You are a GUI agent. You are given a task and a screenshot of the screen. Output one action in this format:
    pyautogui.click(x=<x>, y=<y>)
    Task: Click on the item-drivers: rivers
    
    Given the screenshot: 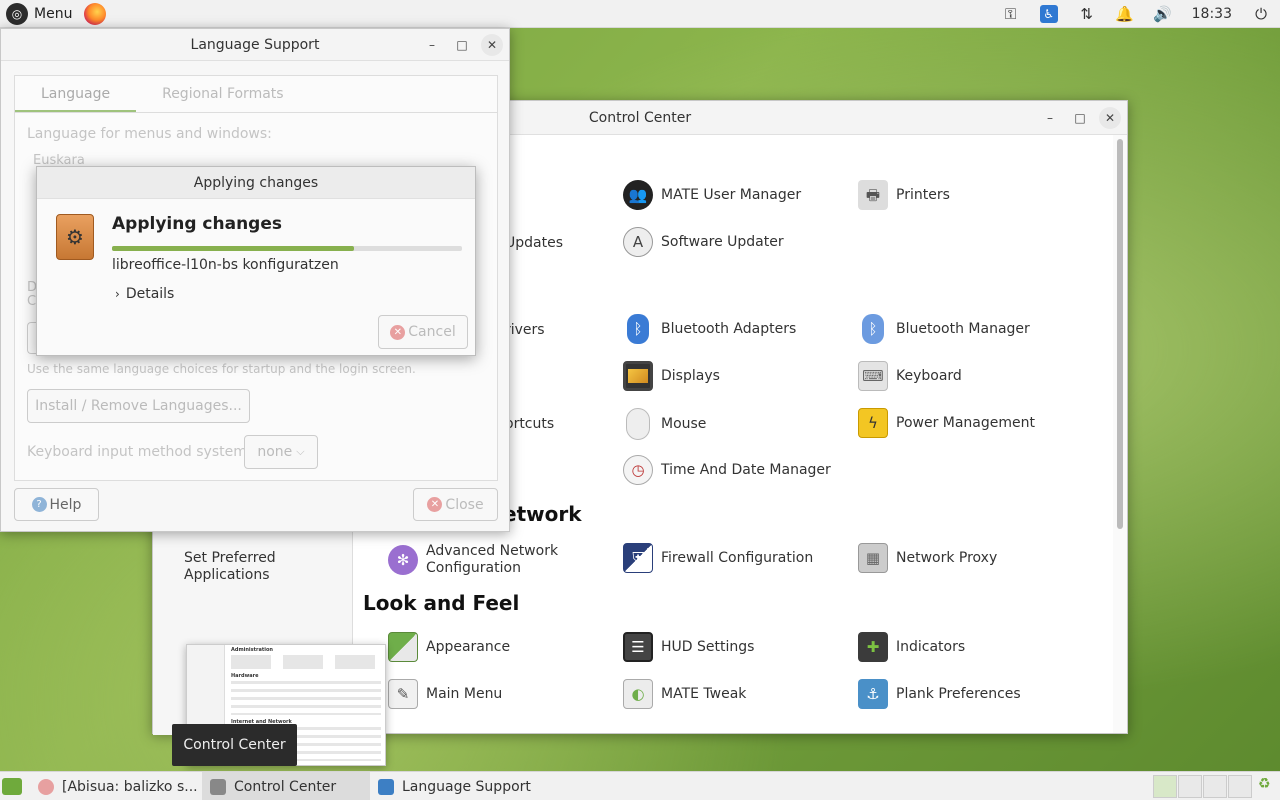 What is the action you would take?
    pyautogui.click(x=525, y=330)
    